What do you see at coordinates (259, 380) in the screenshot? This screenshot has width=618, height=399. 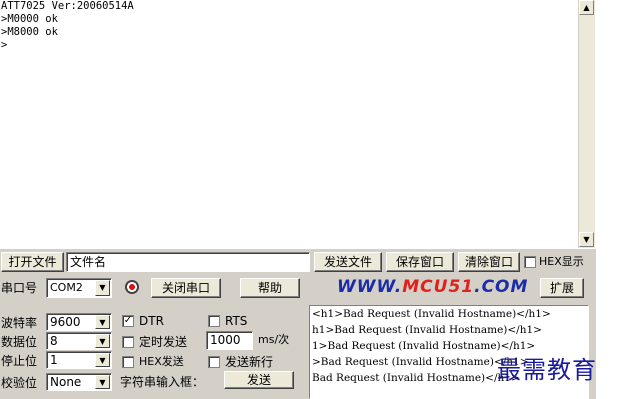 I see `send-button: 发送` at bounding box center [259, 380].